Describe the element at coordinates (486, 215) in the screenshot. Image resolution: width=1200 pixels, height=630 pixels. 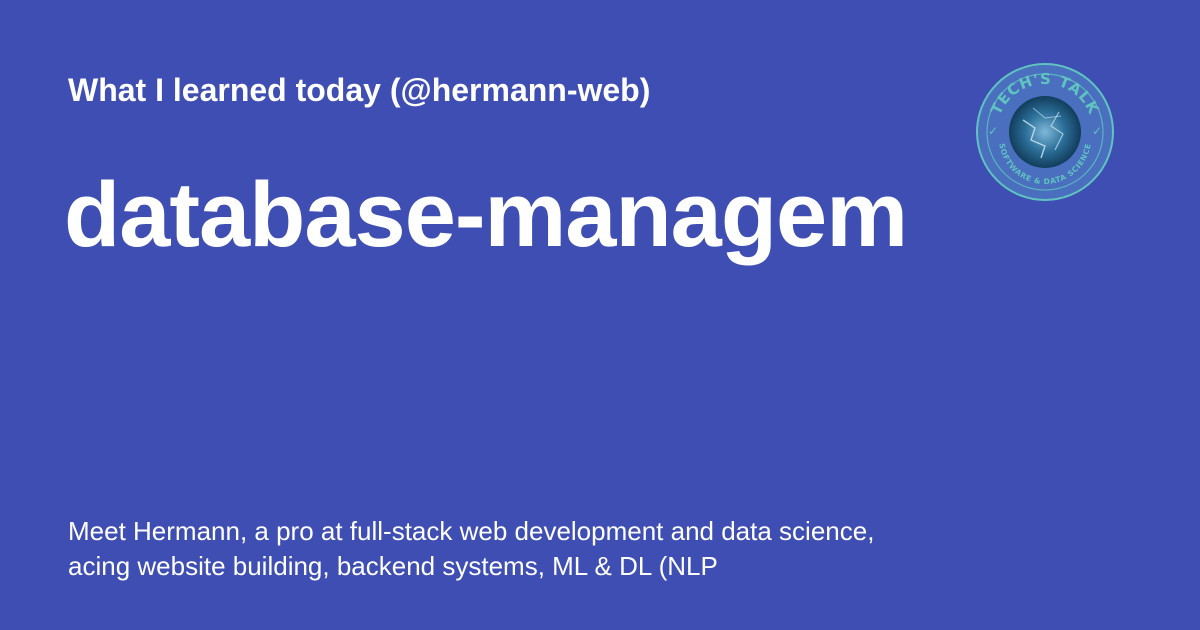
I see `tag-title: database-managem` at that location.